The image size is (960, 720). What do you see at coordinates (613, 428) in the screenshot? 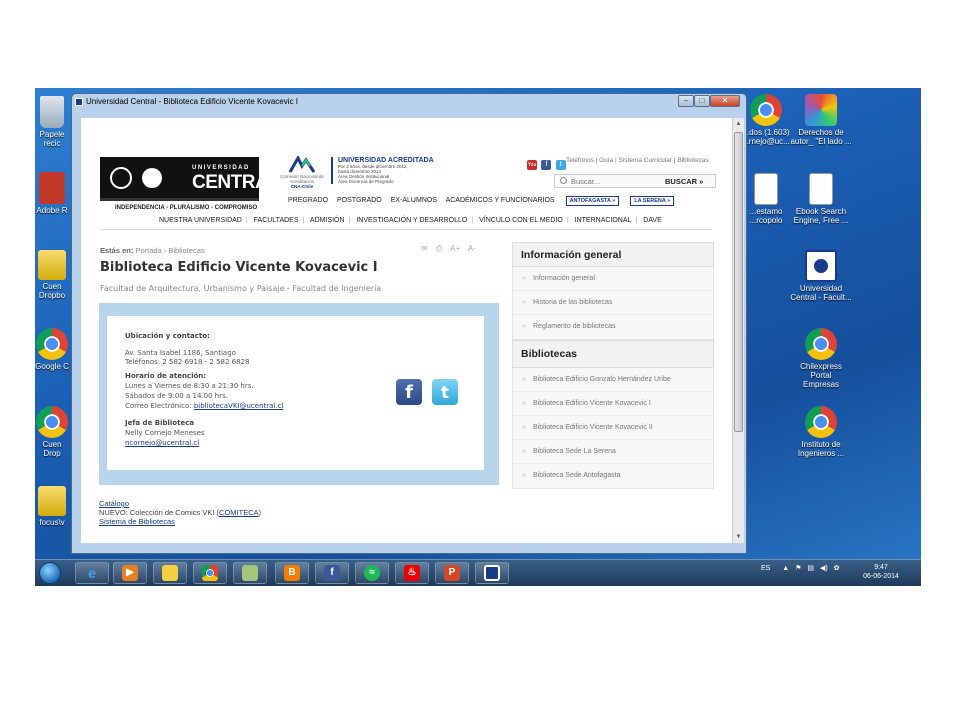
I see `sidebar-item-library: Biblioteca Edificio Vicente Kovacevic II` at bounding box center [613, 428].